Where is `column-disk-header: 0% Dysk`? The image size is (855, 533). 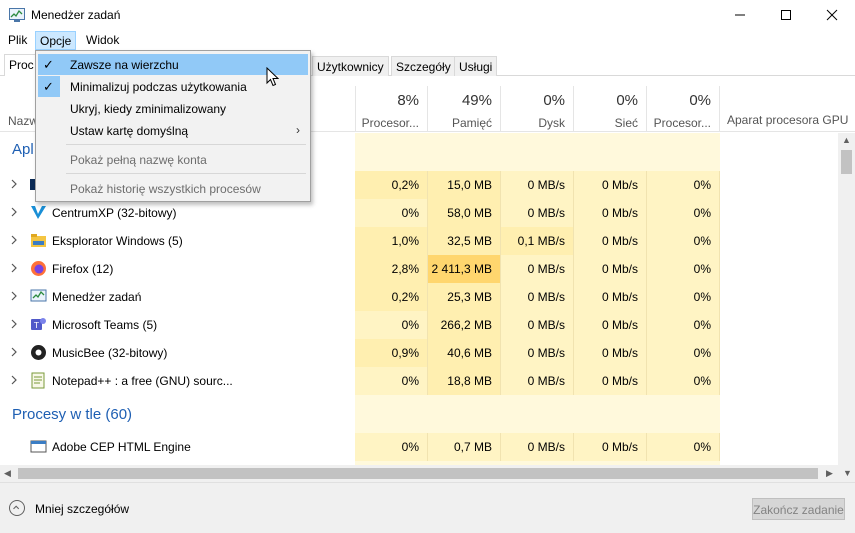 column-disk-header: 0% Dysk is located at coordinates (537, 109).